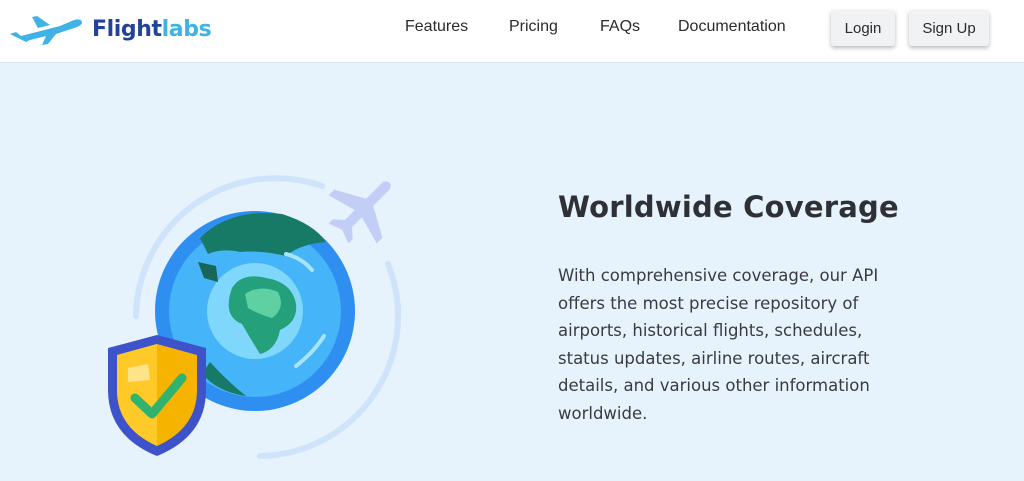 Image resolution: width=1024 pixels, height=481 pixels. I want to click on shield-check-icon, so click(157, 395).